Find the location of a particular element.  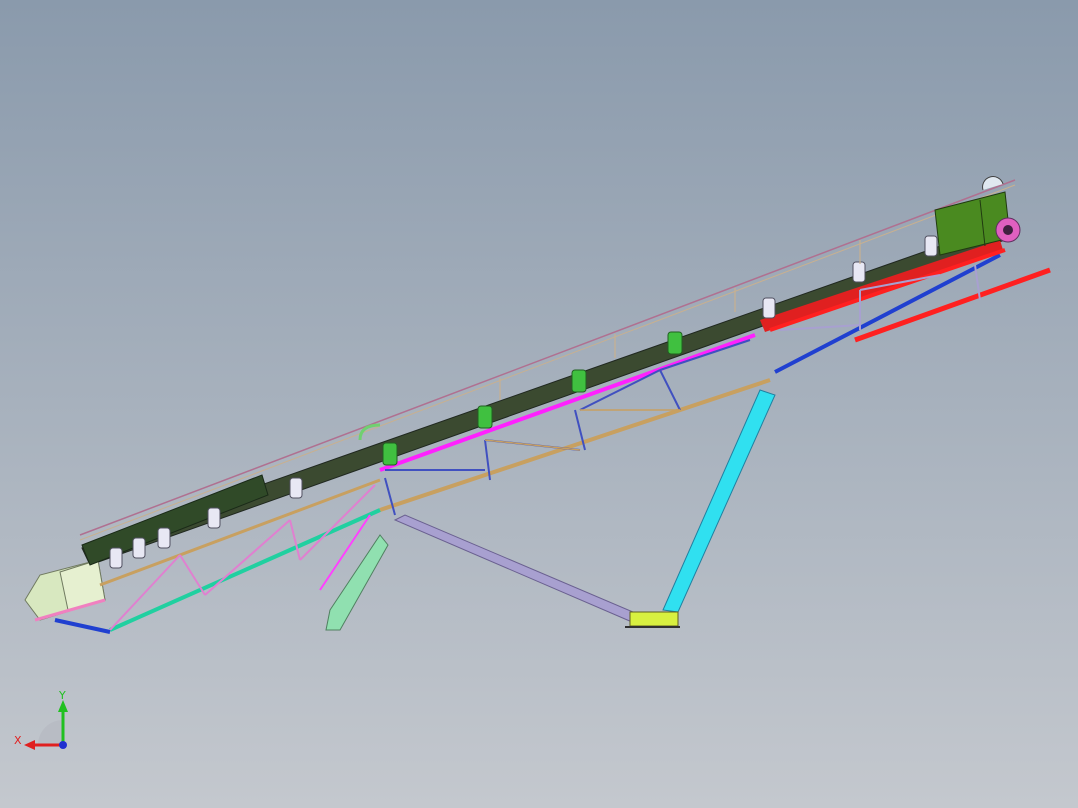

y-axis-label: Y is located at coordinates (62, 695).